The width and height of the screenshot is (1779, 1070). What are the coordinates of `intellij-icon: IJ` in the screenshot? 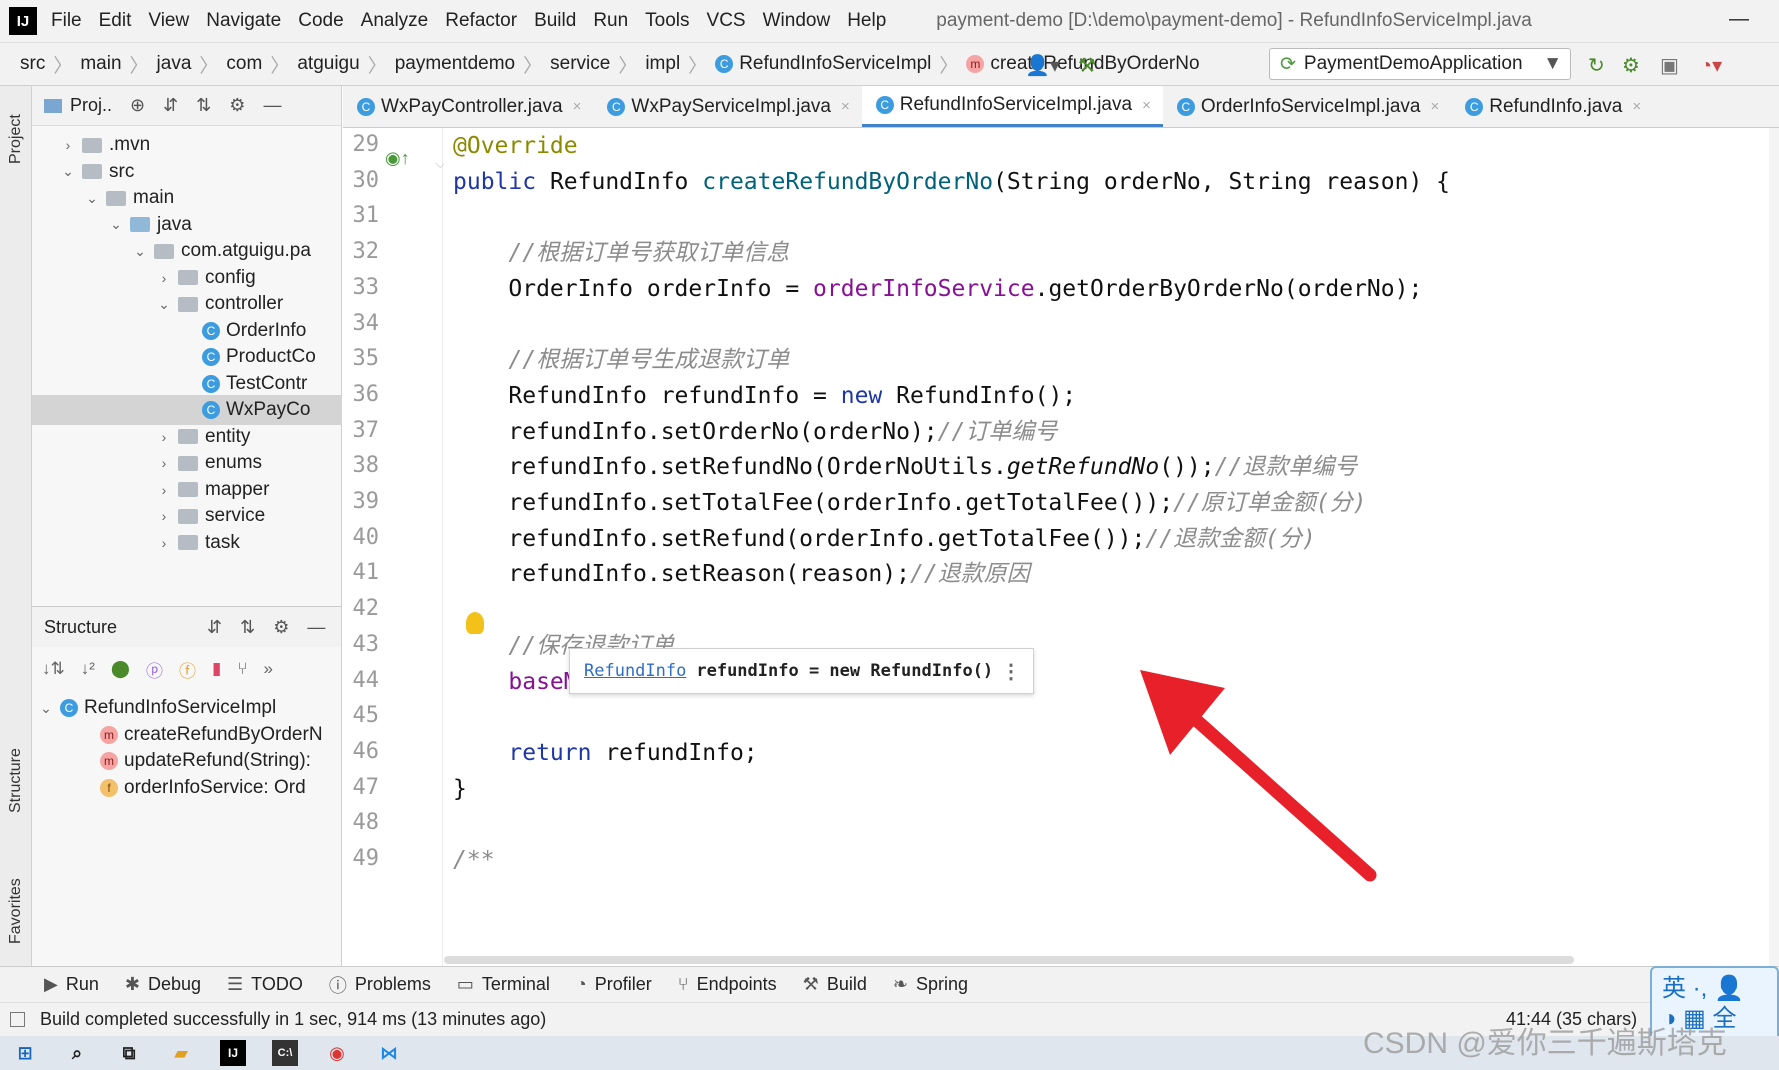 It's located at (233, 1053).